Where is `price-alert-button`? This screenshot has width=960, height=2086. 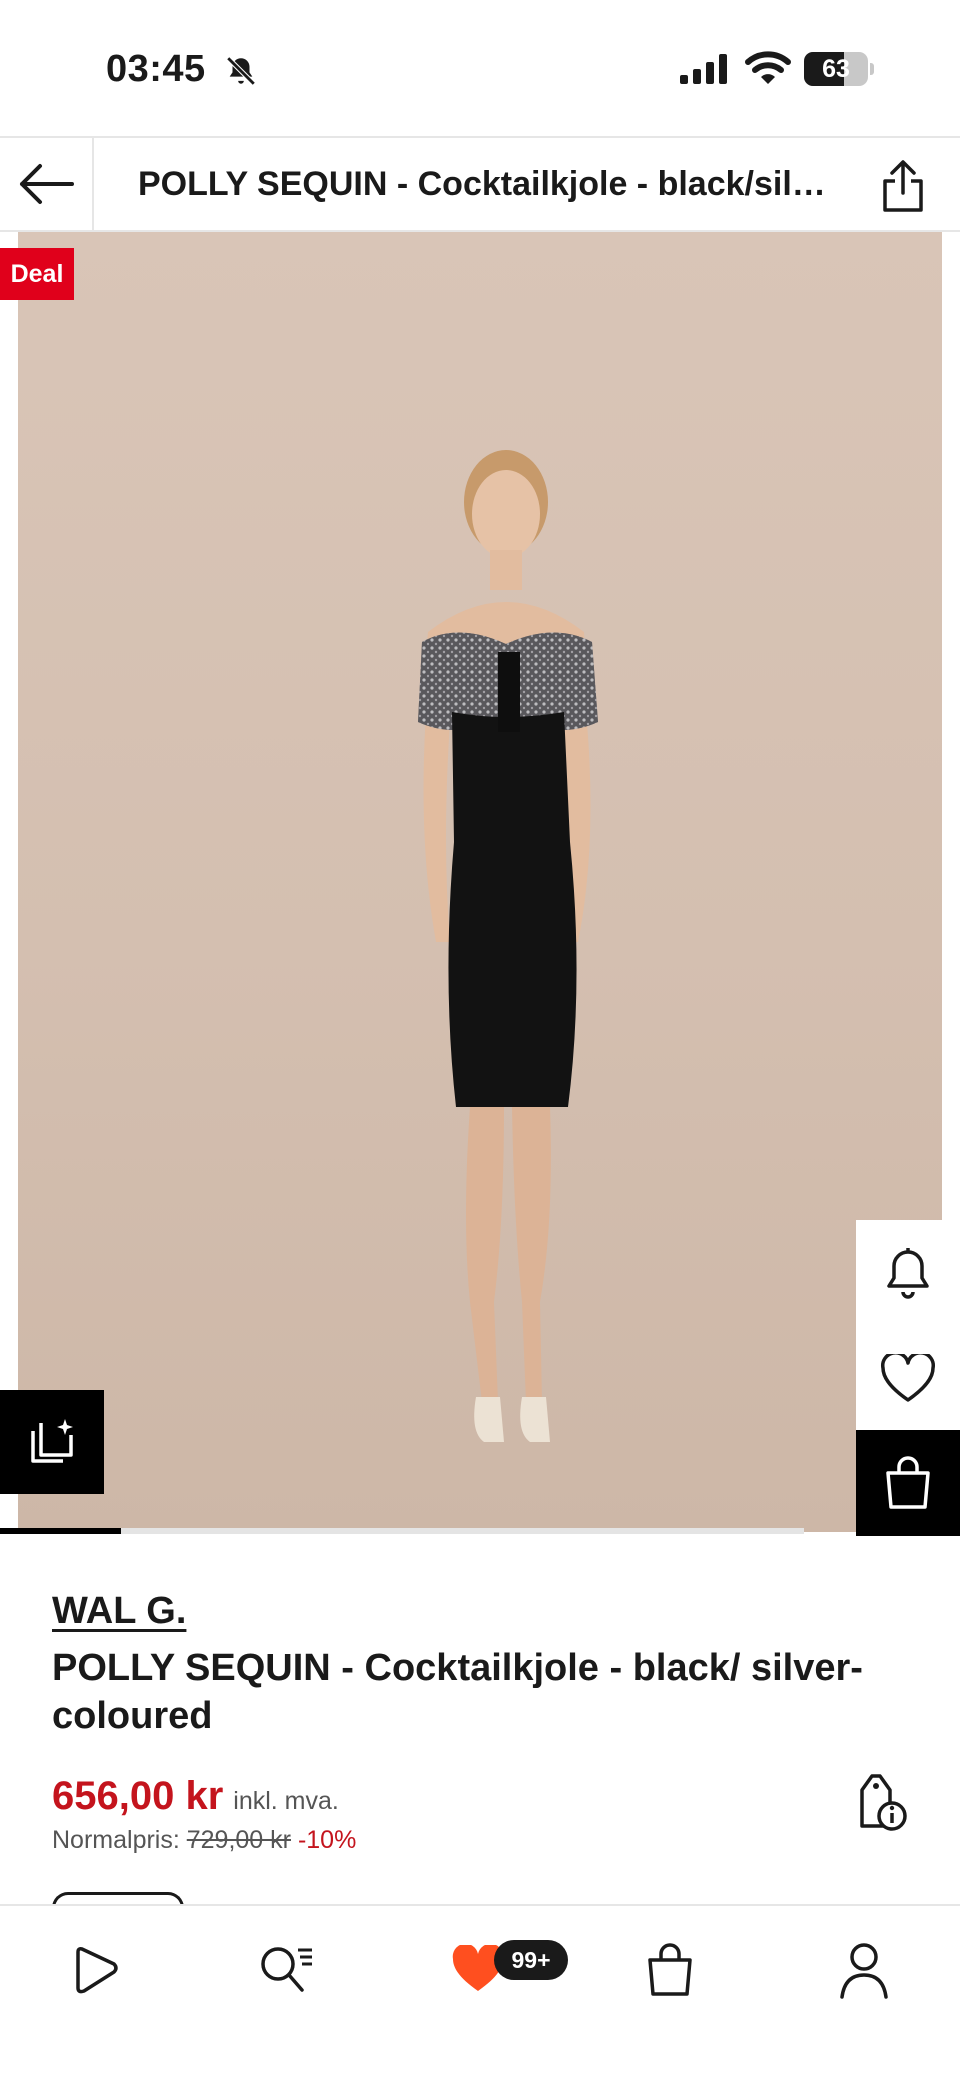 price-alert-button is located at coordinates (908, 1273).